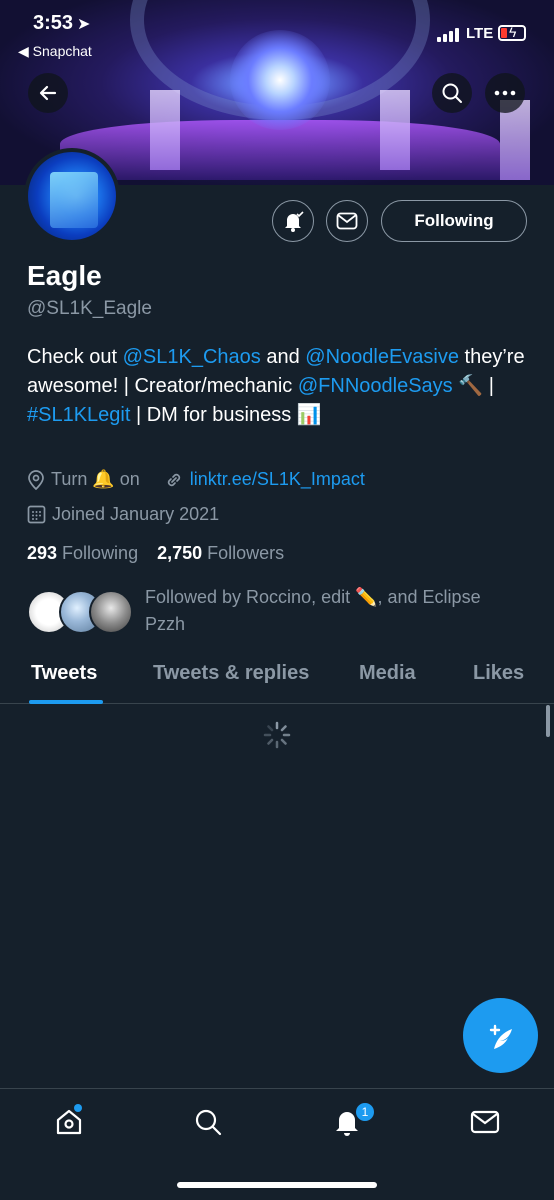 This screenshot has height=1200, width=554. Describe the element at coordinates (74, 200) in the screenshot. I see `avatar-image` at that location.